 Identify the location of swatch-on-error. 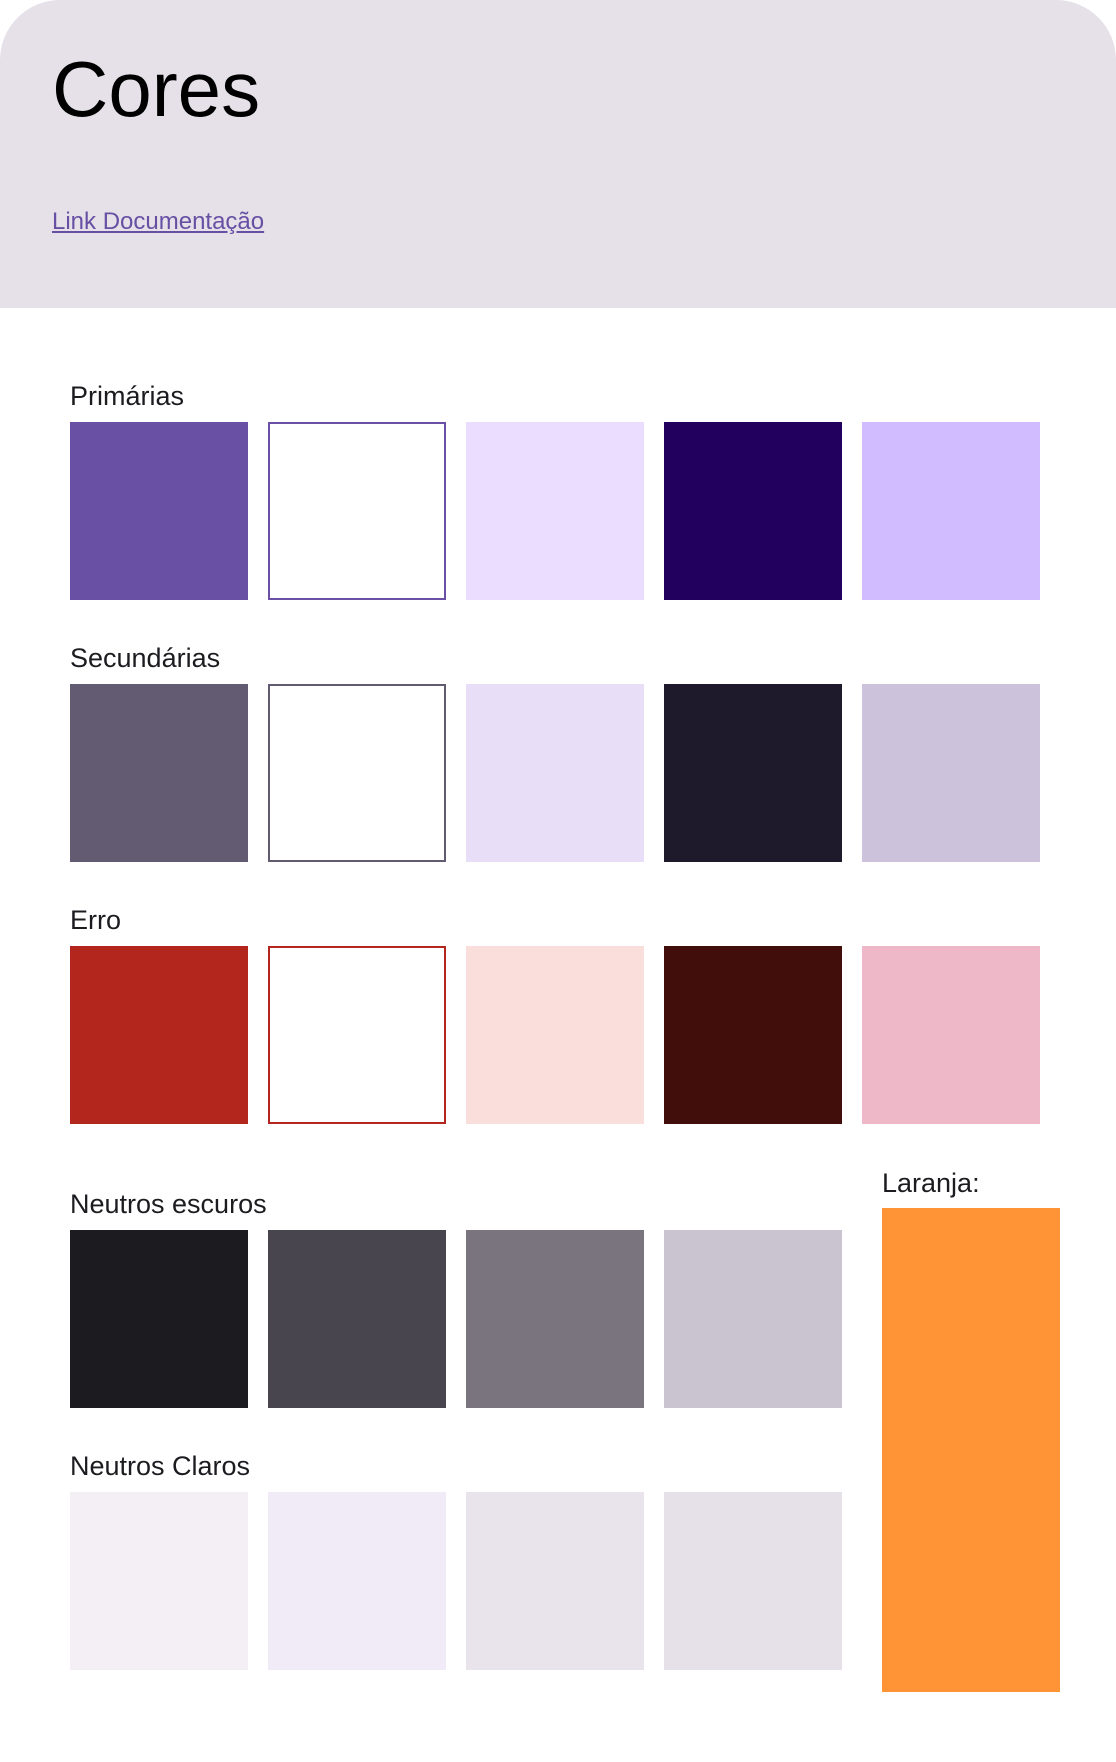
(357, 1035).